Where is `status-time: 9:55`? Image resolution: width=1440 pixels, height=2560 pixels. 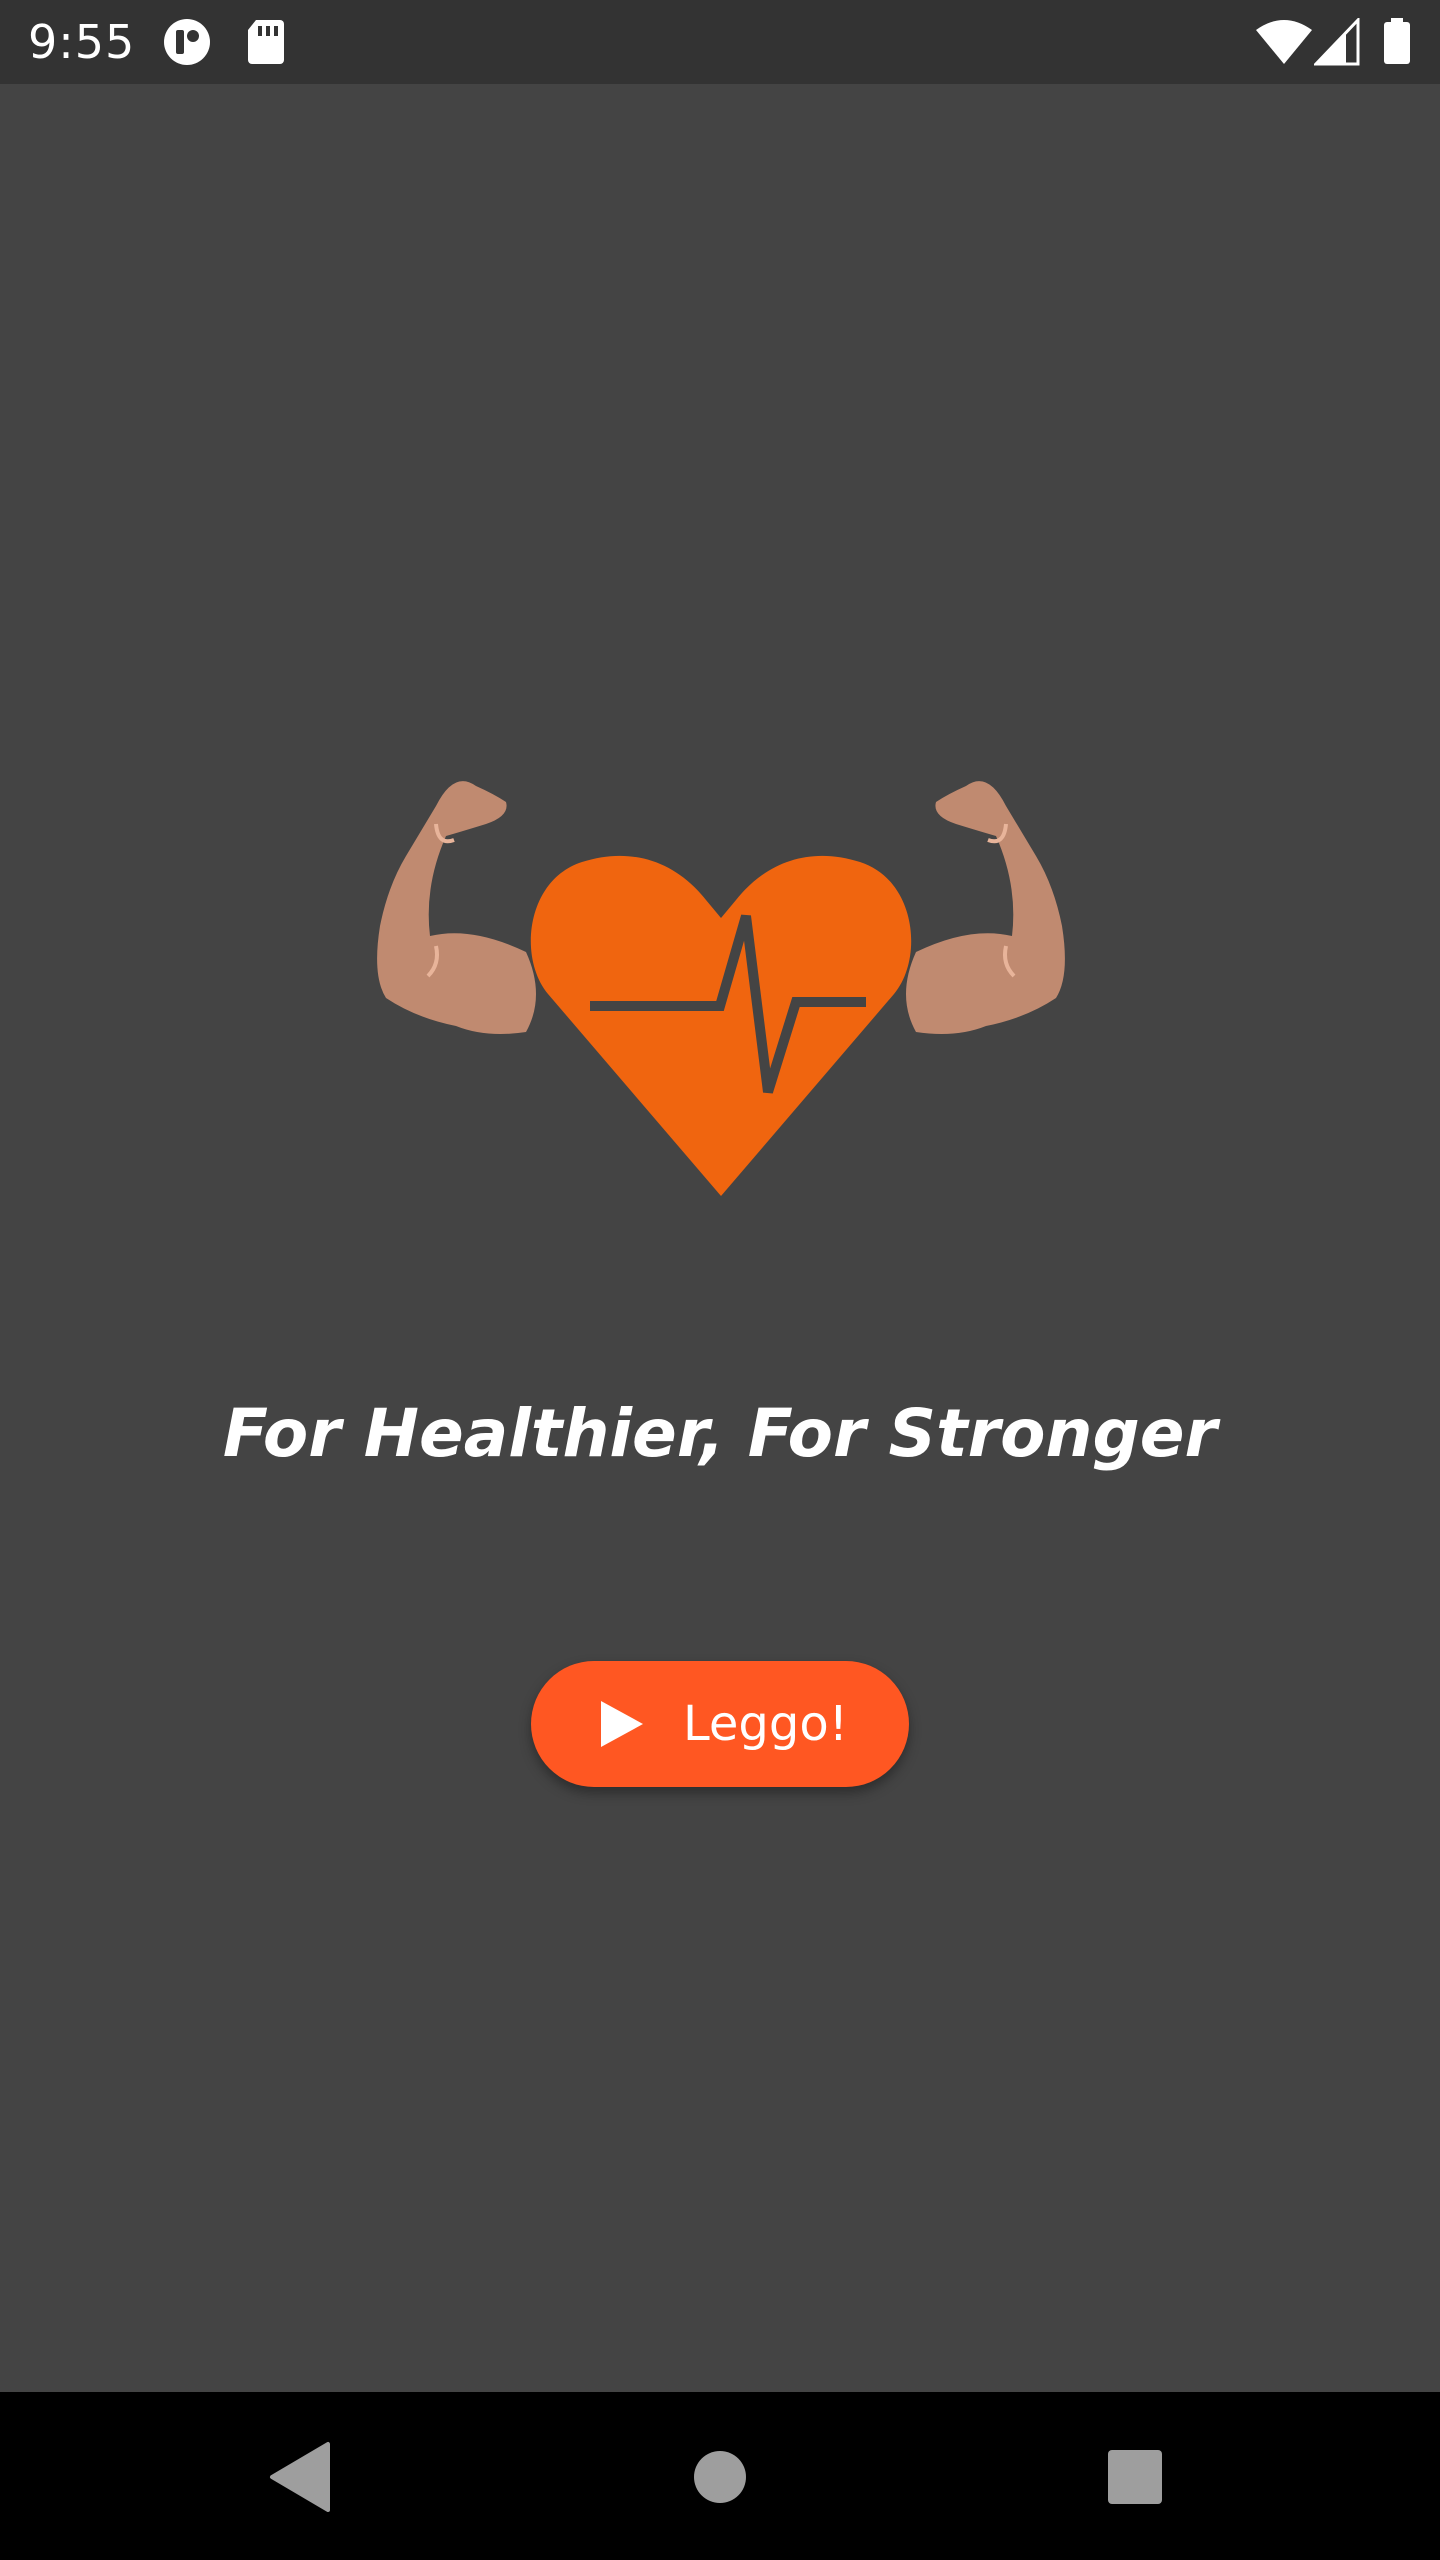 status-time: 9:55 is located at coordinates (82, 42).